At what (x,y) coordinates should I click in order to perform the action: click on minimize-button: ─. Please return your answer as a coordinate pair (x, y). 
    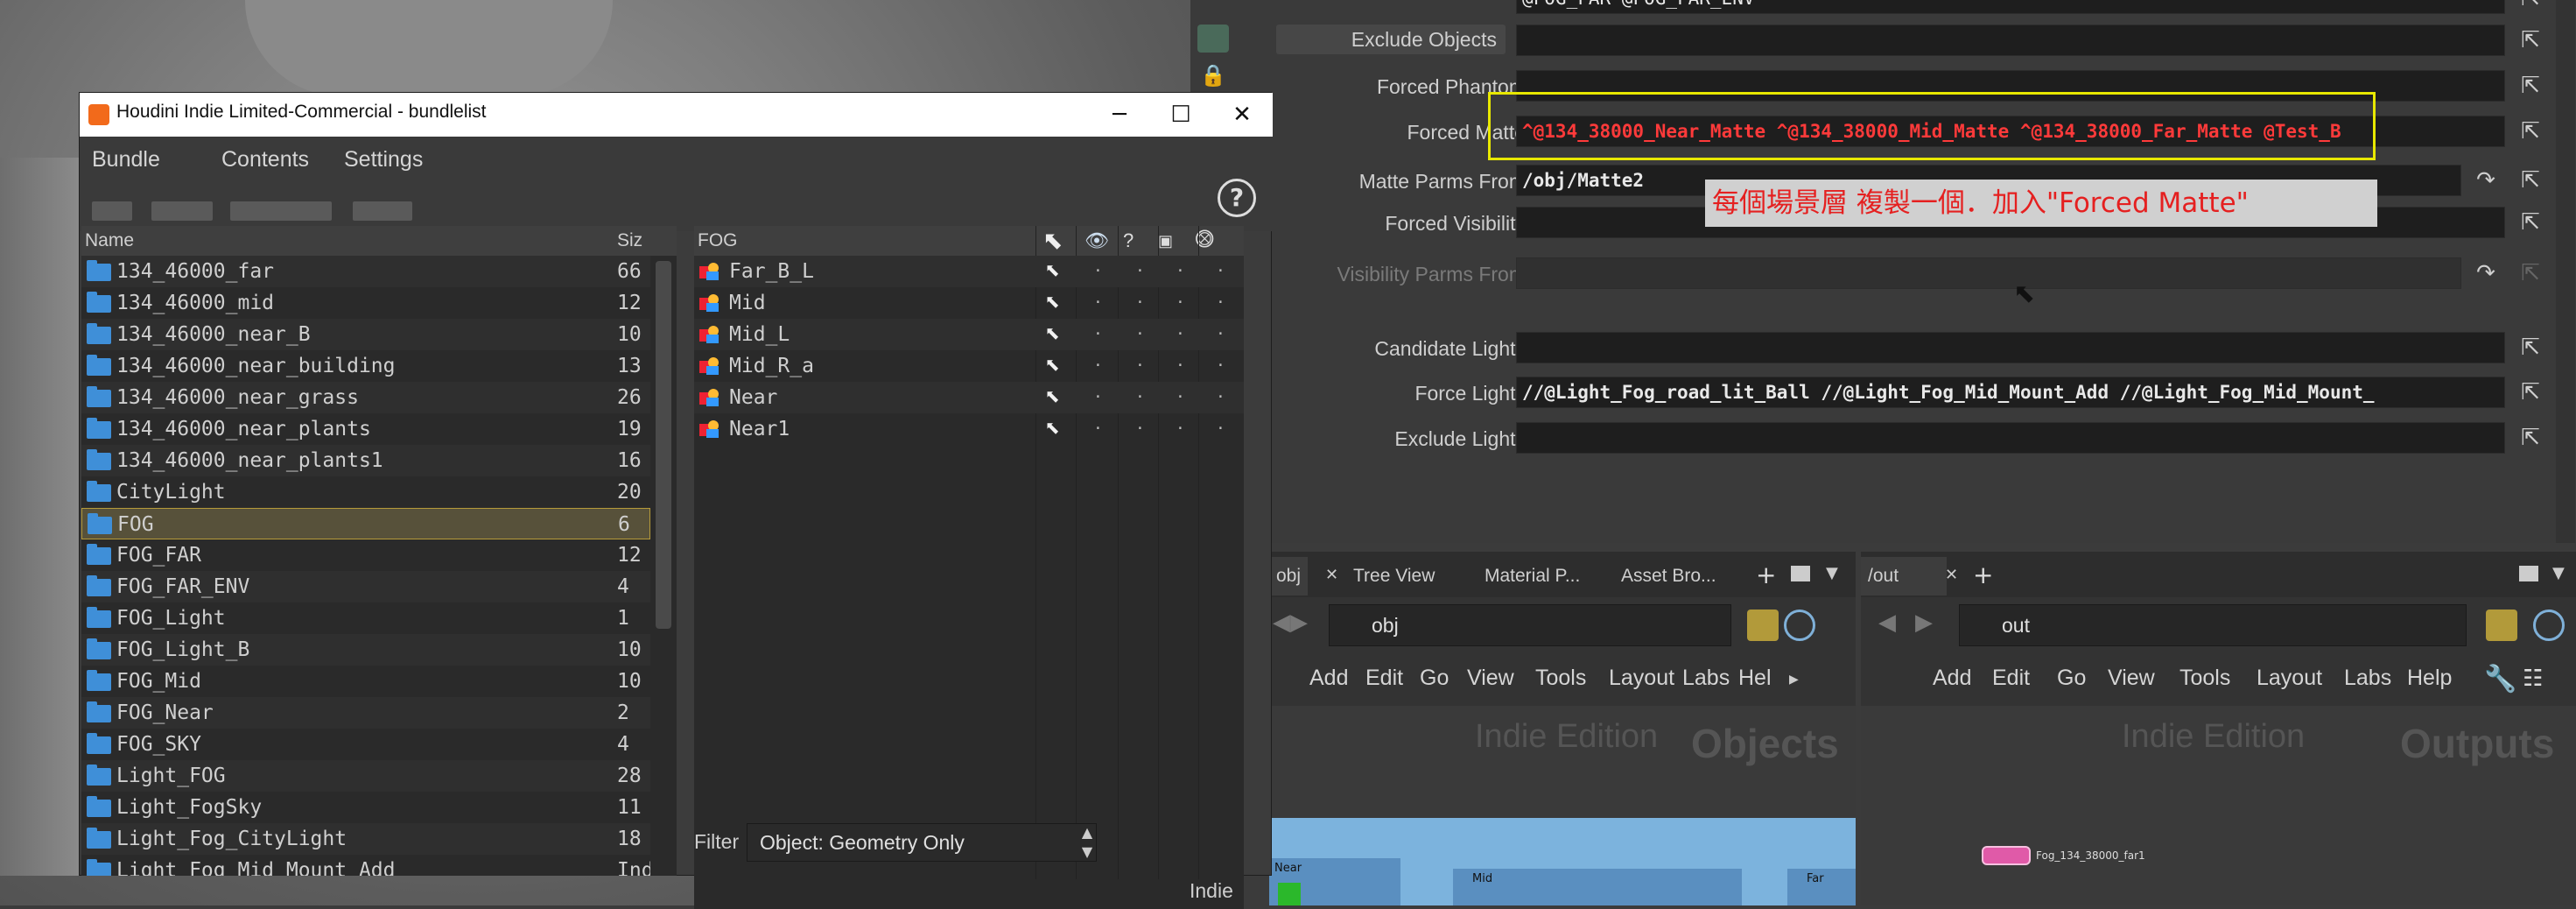
    Looking at the image, I should click on (1119, 115).